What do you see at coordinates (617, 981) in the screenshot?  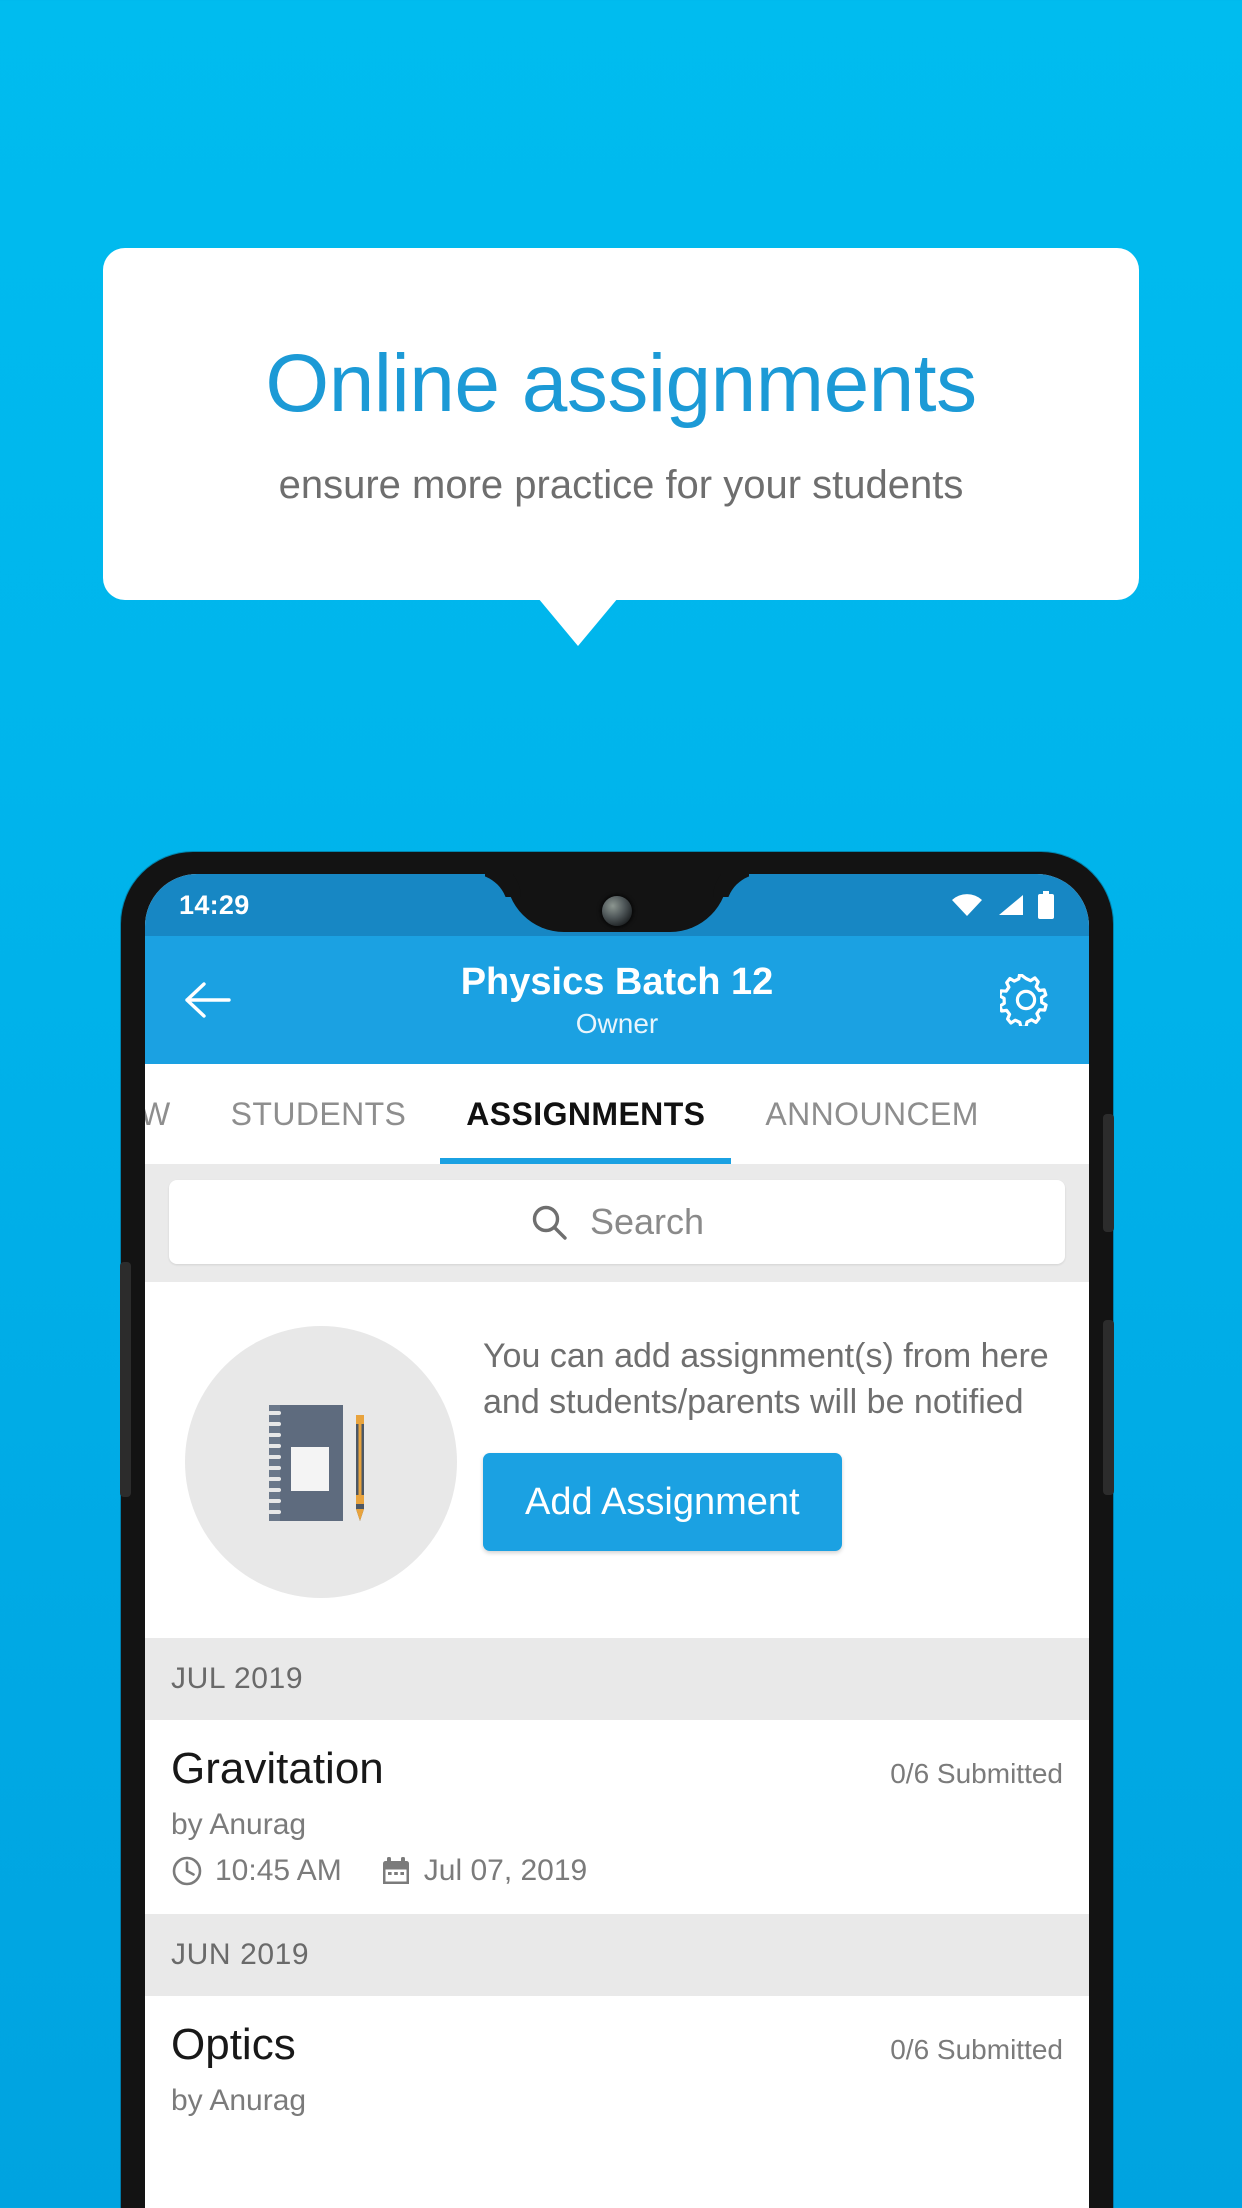 I see `page-title: Physics Batch 12` at bounding box center [617, 981].